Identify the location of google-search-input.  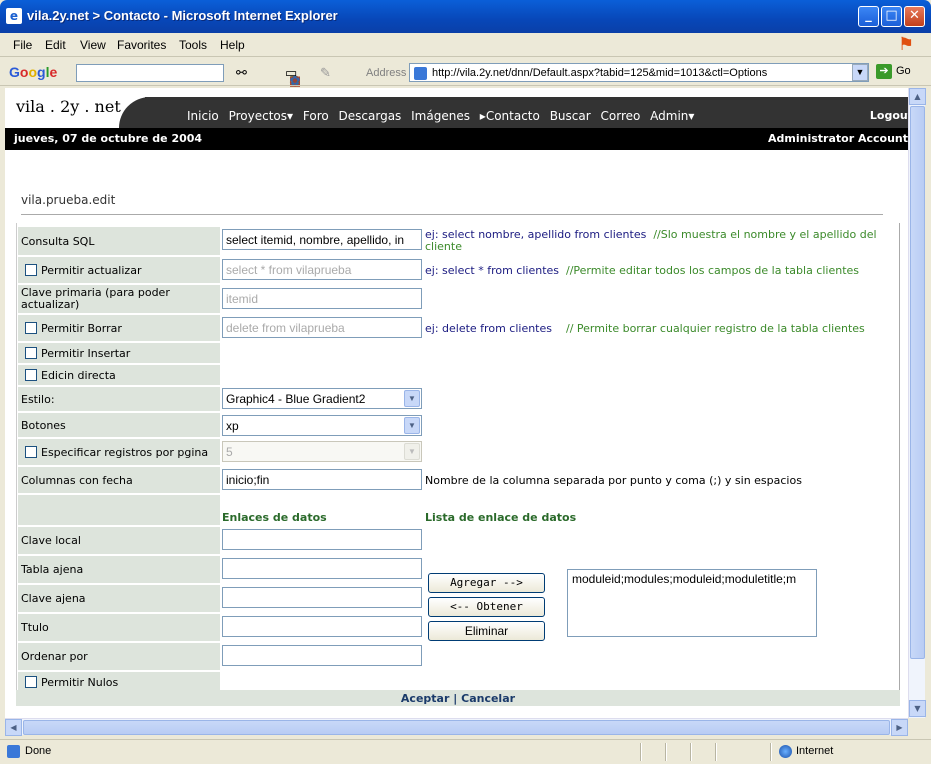
(150, 73).